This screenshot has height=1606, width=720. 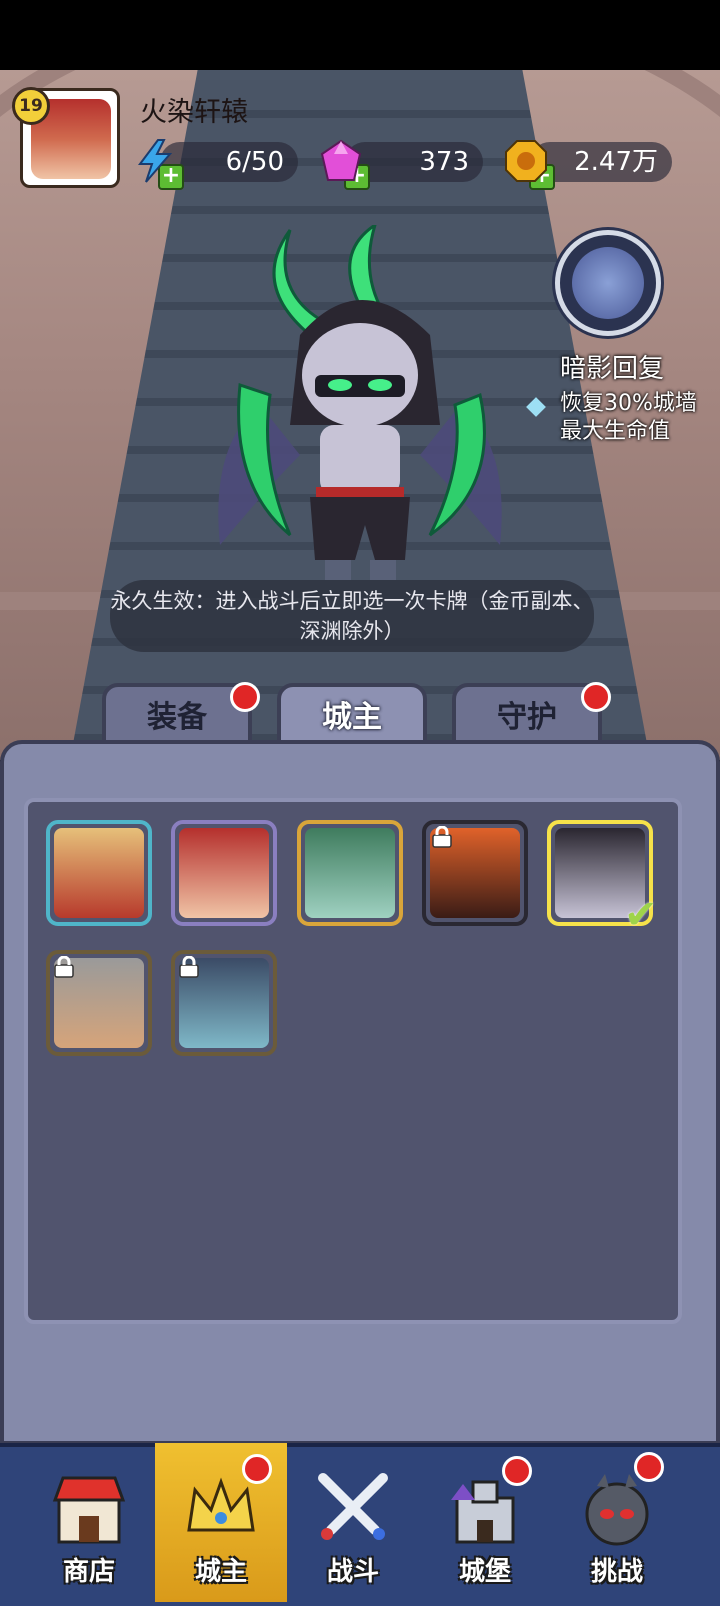 I want to click on nav-shop: 商店, so click(x=89, y=1523).